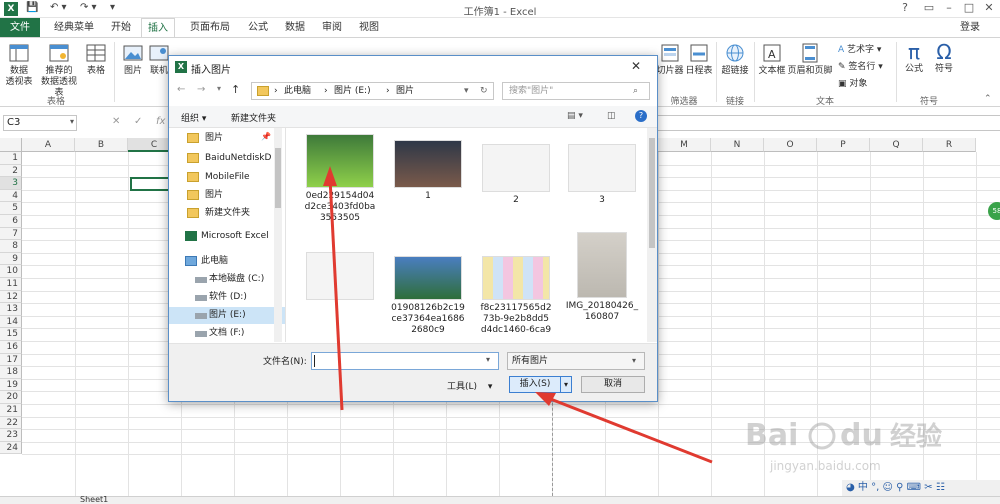 Image resolution: width=1000 pixels, height=504 pixels. I want to click on file-item-5: 01908126b2c19 ce37364ea1686 2680c9, so click(428, 296).